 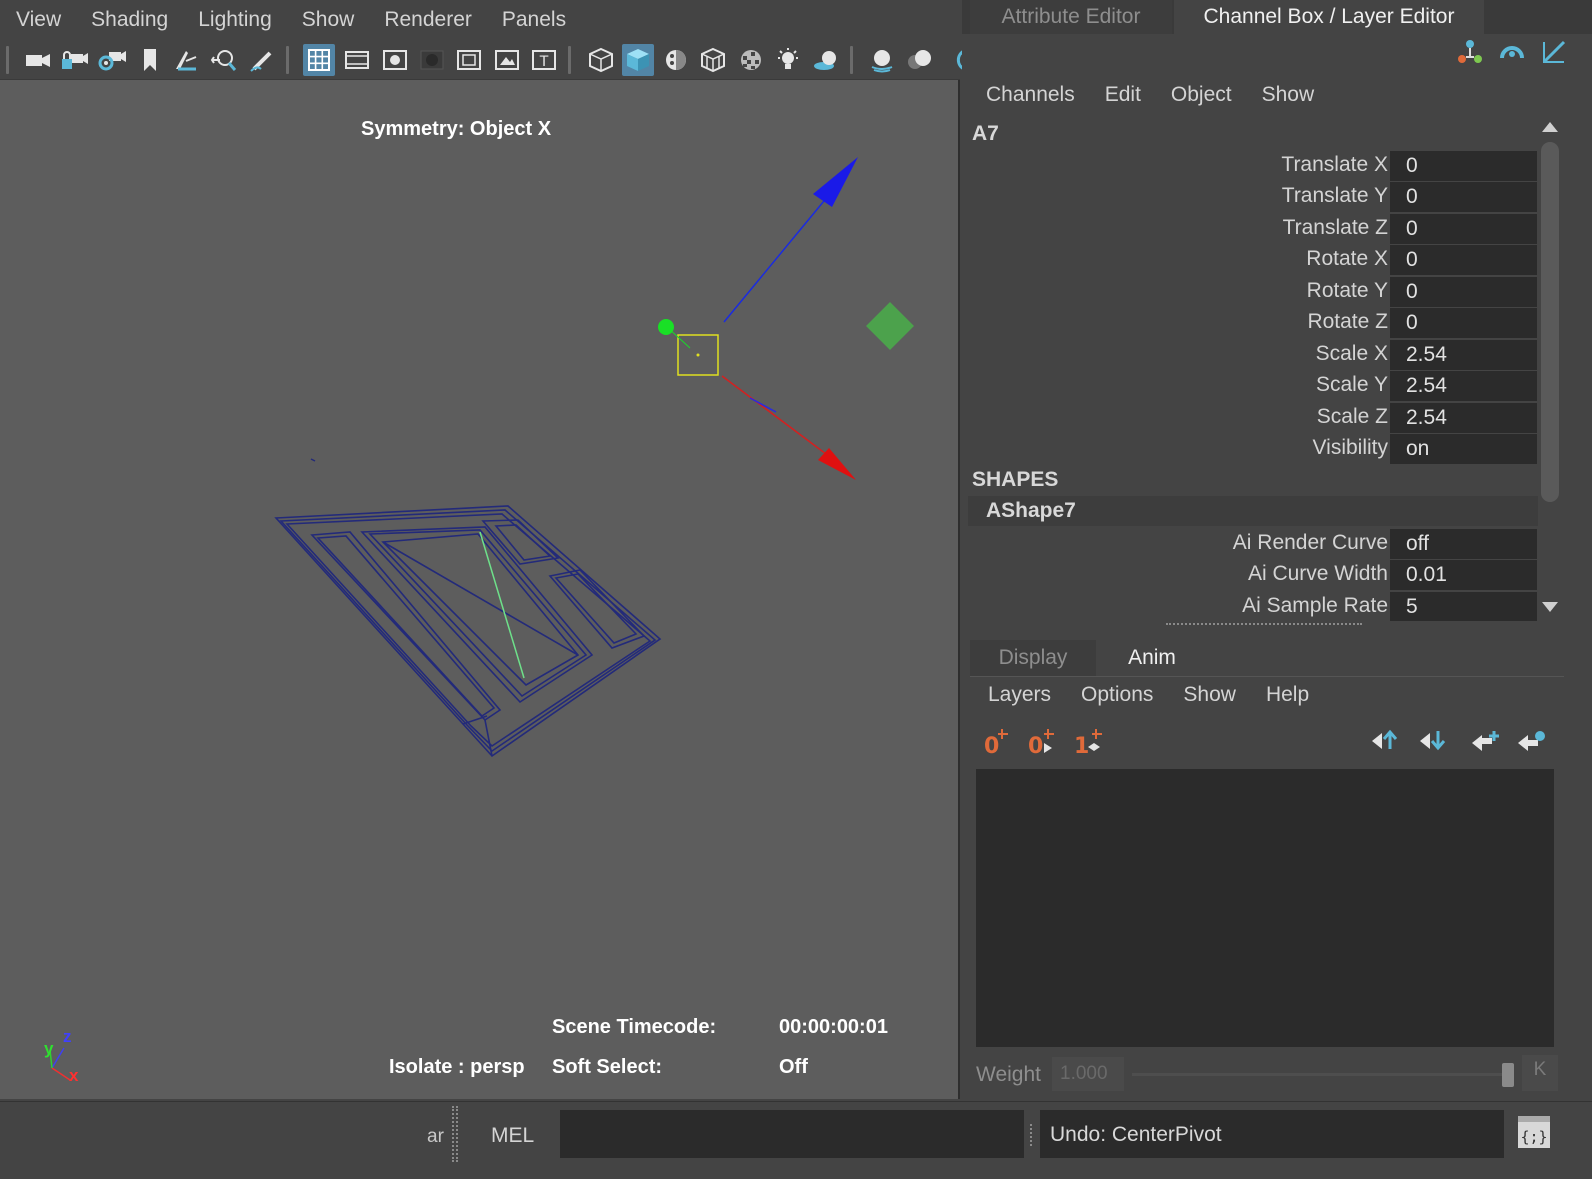 What do you see at coordinates (1117, 695) in the screenshot?
I see `menu-options: Options` at bounding box center [1117, 695].